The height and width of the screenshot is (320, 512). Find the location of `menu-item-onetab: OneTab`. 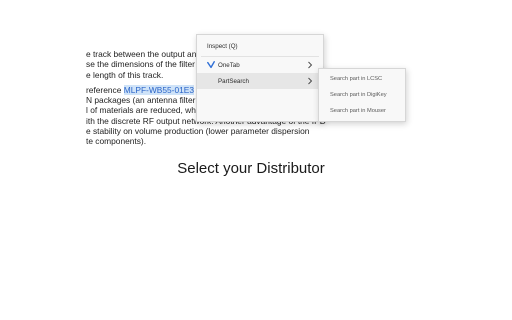

menu-item-onetab: OneTab is located at coordinates (260, 65).